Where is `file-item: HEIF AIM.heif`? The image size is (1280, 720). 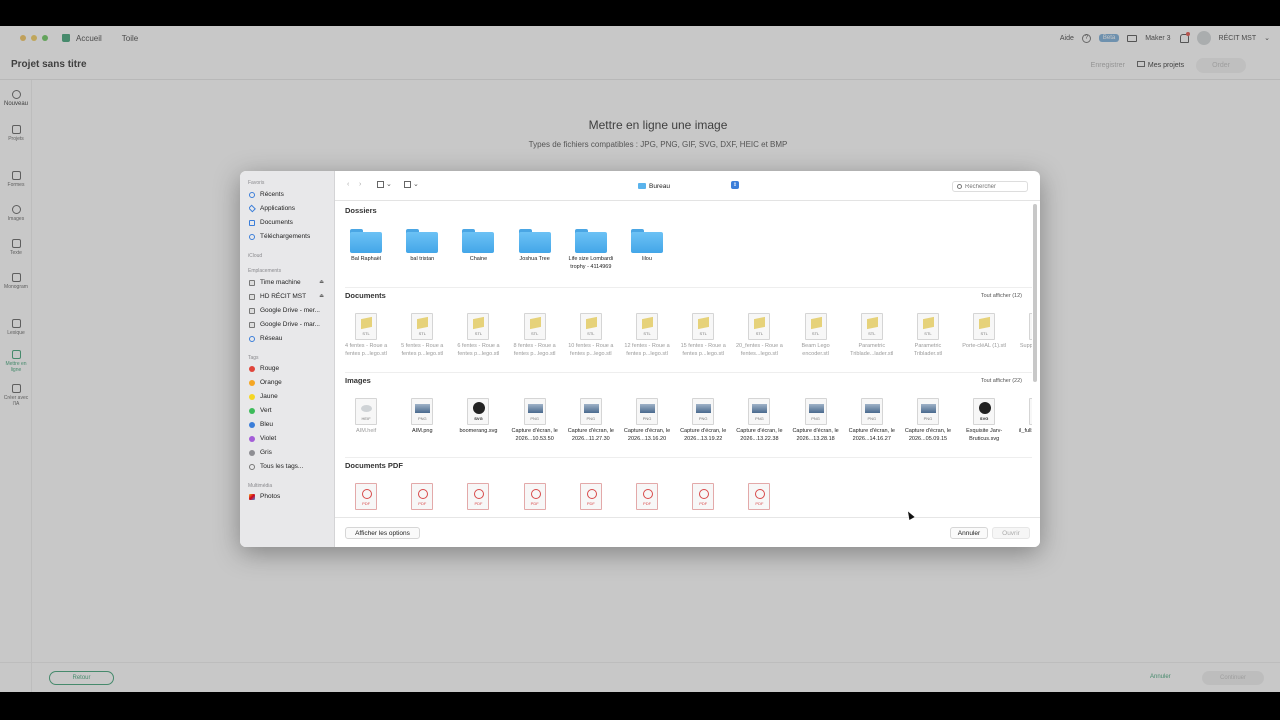 file-item: HEIF AIM.heif is located at coordinates (366, 420).